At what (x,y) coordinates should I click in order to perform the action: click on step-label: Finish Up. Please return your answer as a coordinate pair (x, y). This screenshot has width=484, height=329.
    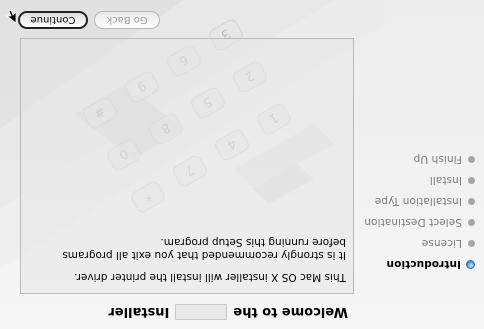
    Looking at the image, I should click on (437, 159).